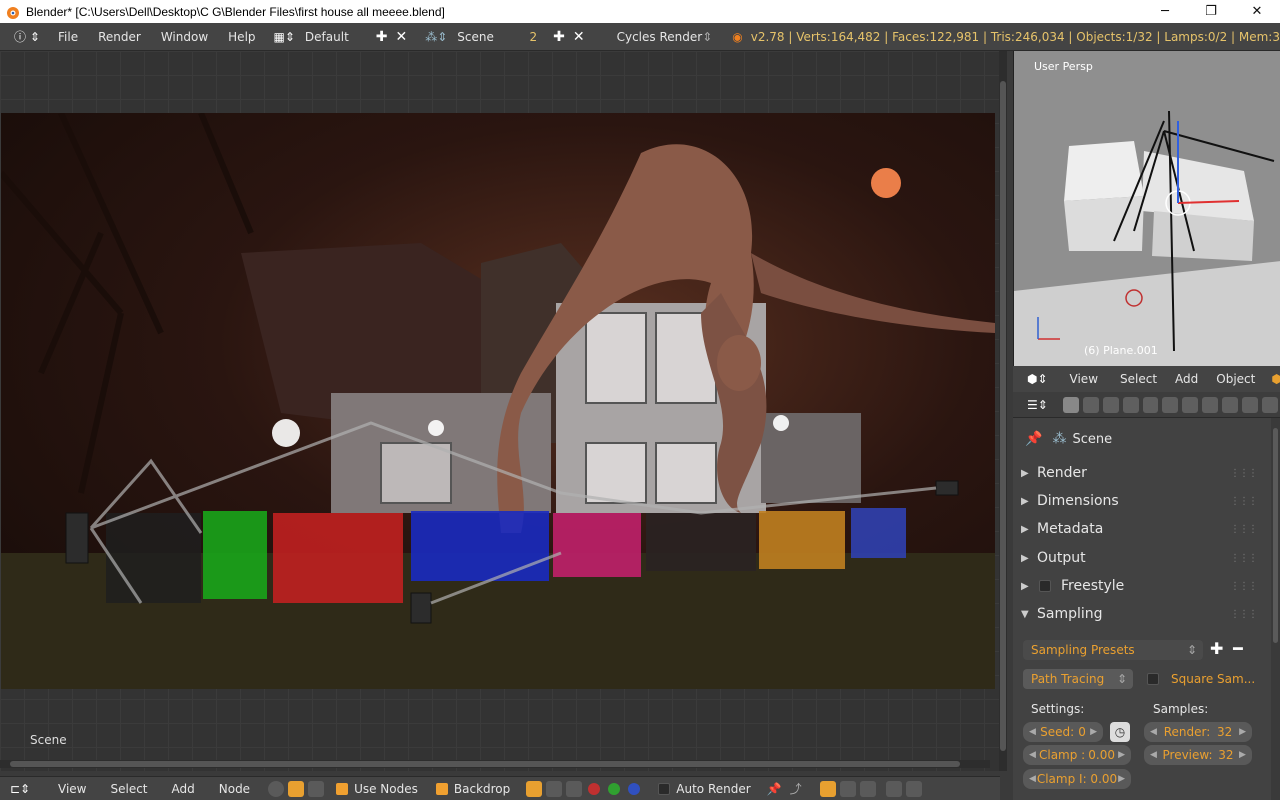 The width and height of the screenshot is (1280, 800). What do you see at coordinates (1150, 404) in the screenshot?
I see `object-tab-icon` at bounding box center [1150, 404].